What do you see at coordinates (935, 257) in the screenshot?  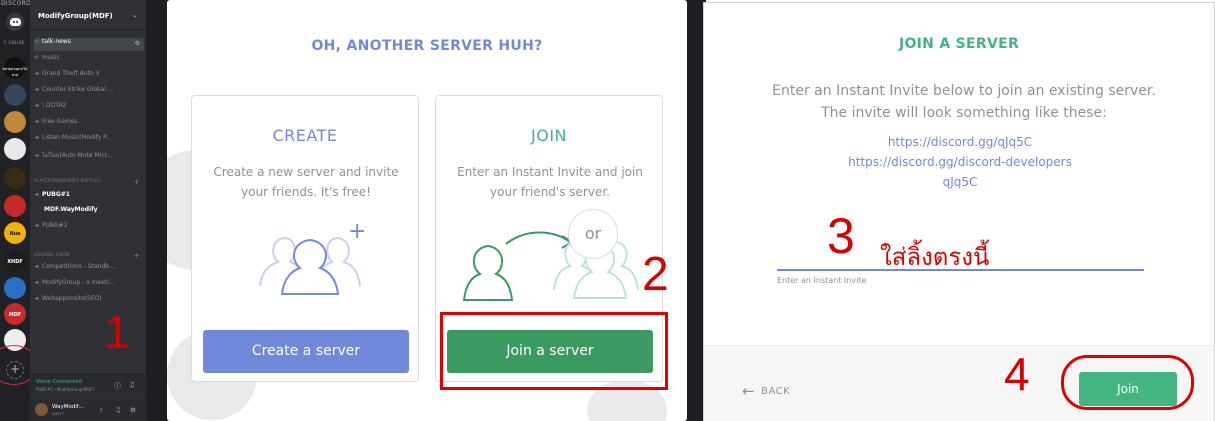 I see `invite-input-value: ใส่ลิ้งตรงนี้` at bounding box center [935, 257].